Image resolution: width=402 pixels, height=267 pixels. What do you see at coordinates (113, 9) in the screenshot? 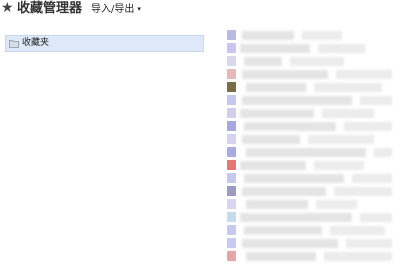
I see `import-export-label: 导入/导出` at bounding box center [113, 9].